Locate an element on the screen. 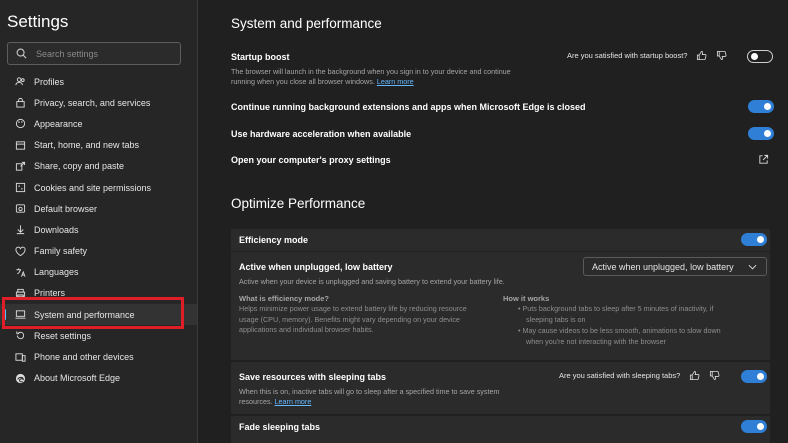  hardware-acceleration-title: Use hardware acceleration when available is located at coordinates (321, 134).